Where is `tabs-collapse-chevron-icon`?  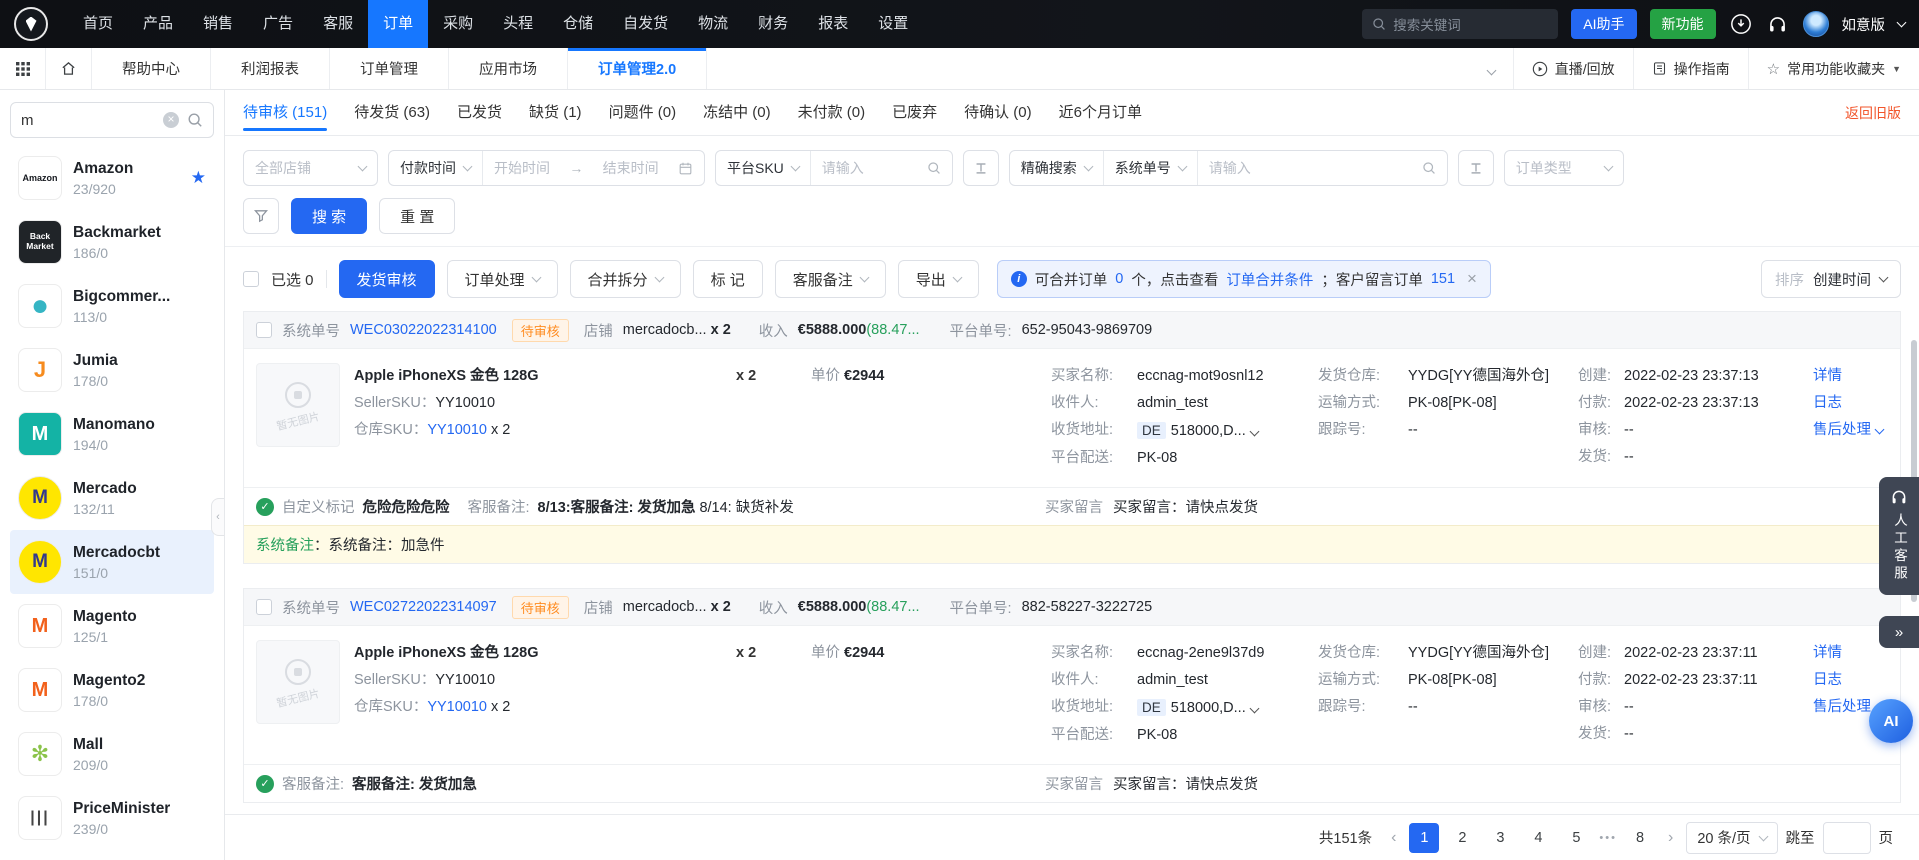
tabs-collapse-chevron-icon is located at coordinates (1491, 69).